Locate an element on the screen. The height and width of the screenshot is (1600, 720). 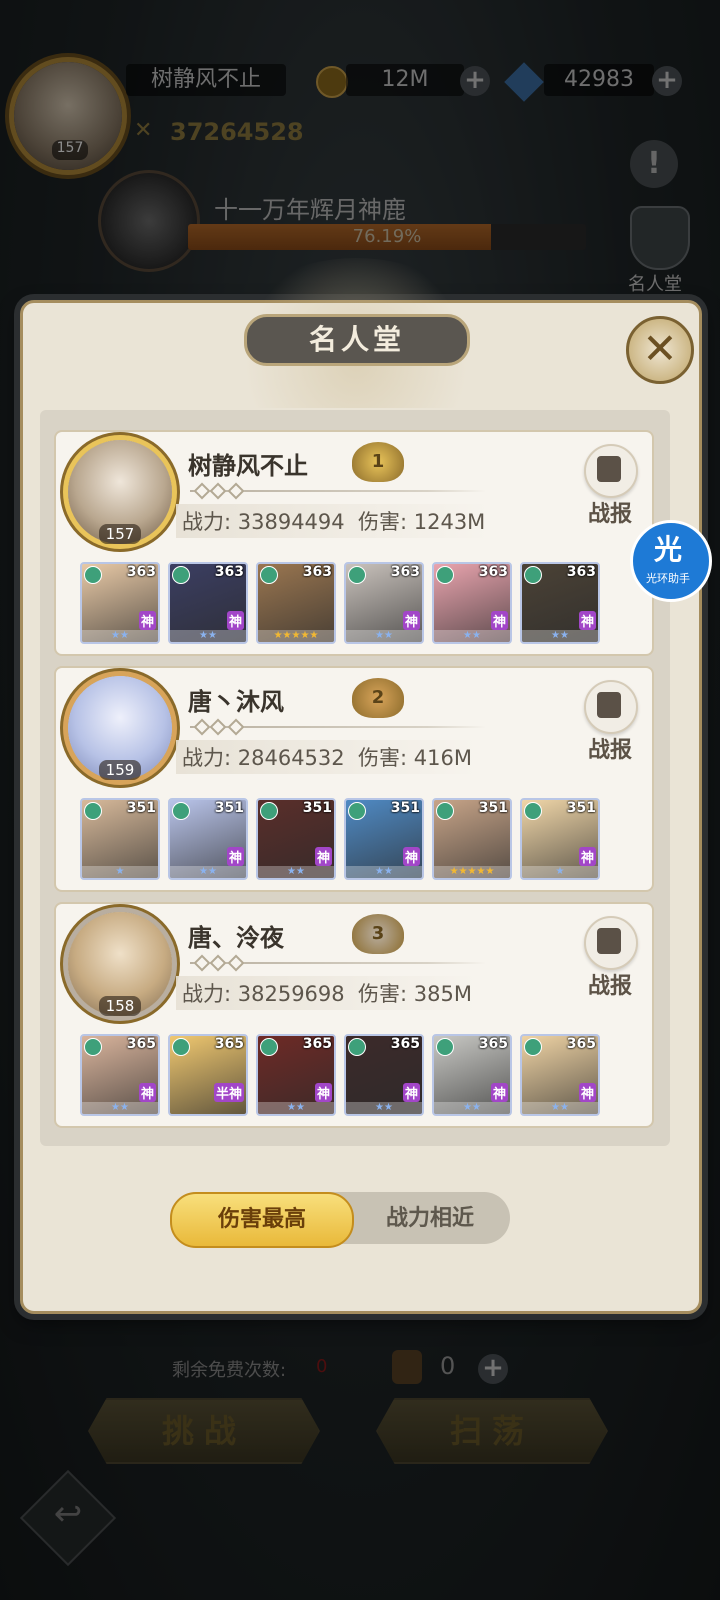
hero-card: 351 神 ★ is located at coordinates (560, 839).